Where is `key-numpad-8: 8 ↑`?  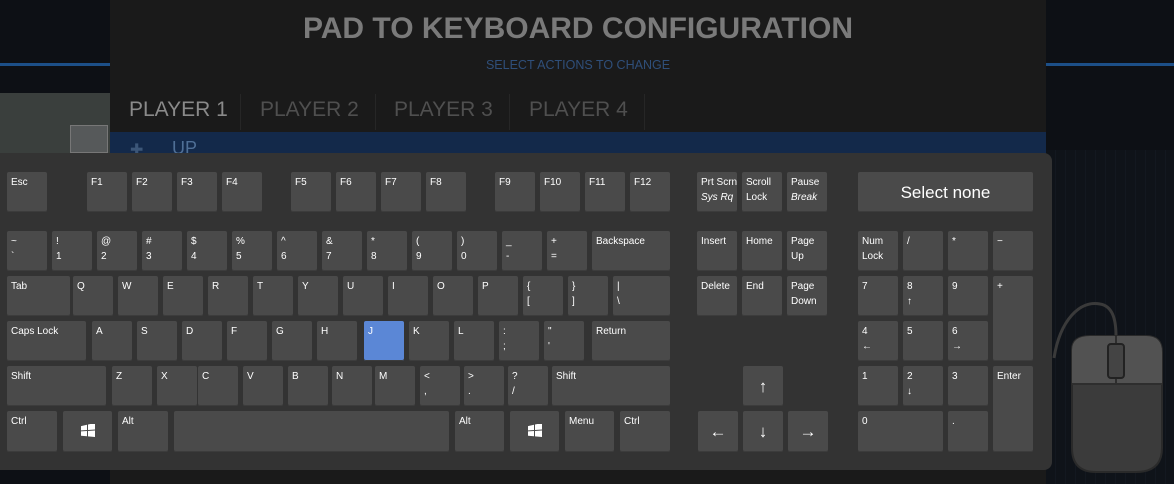
key-numpad-8: 8 ↑ is located at coordinates (923, 296).